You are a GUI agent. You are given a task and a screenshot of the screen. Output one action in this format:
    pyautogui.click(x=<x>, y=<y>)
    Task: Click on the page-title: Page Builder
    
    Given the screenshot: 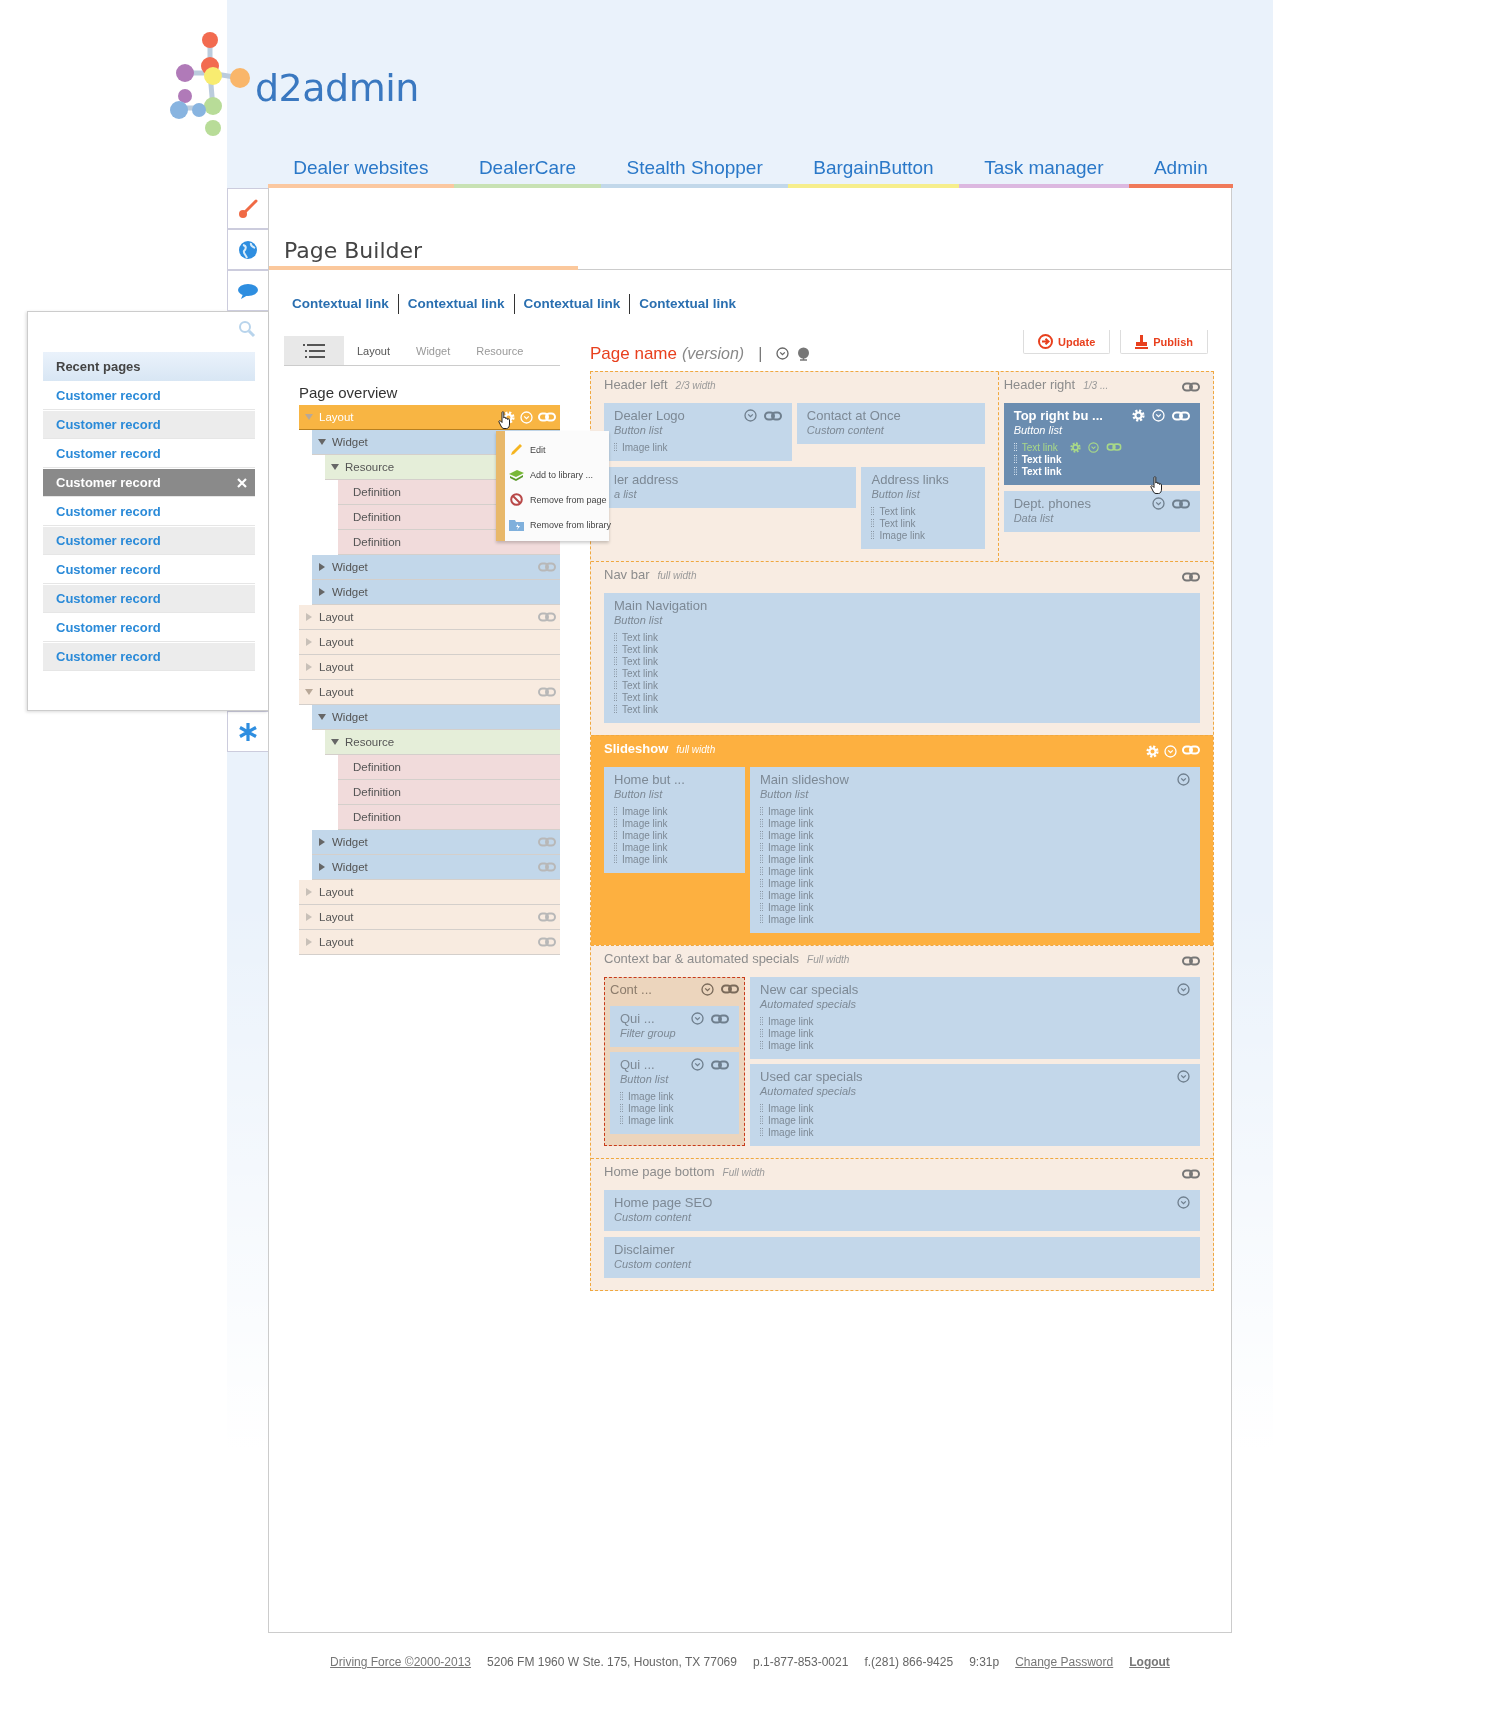 What is the action you would take?
    pyautogui.click(x=423, y=253)
    